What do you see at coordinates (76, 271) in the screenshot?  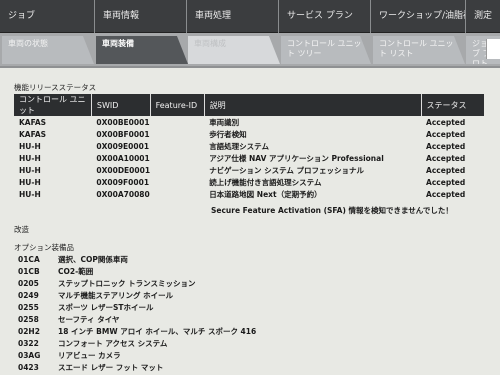 I see `option-name: CO2-範囲` at bounding box center [76, 271].